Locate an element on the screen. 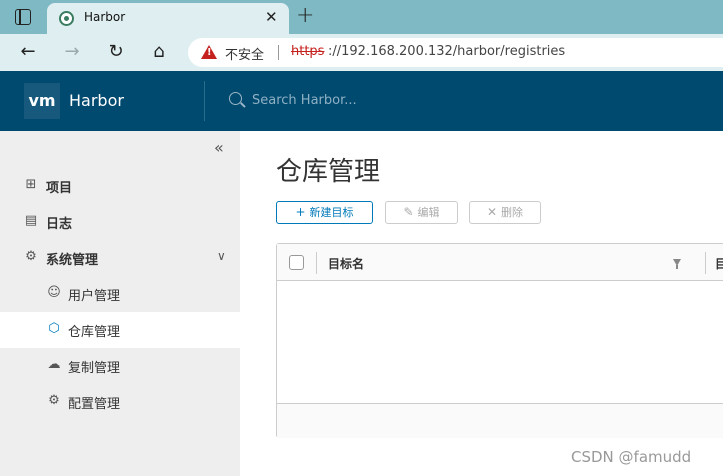  select-all-checkbox is located at coordinates (296, 262).